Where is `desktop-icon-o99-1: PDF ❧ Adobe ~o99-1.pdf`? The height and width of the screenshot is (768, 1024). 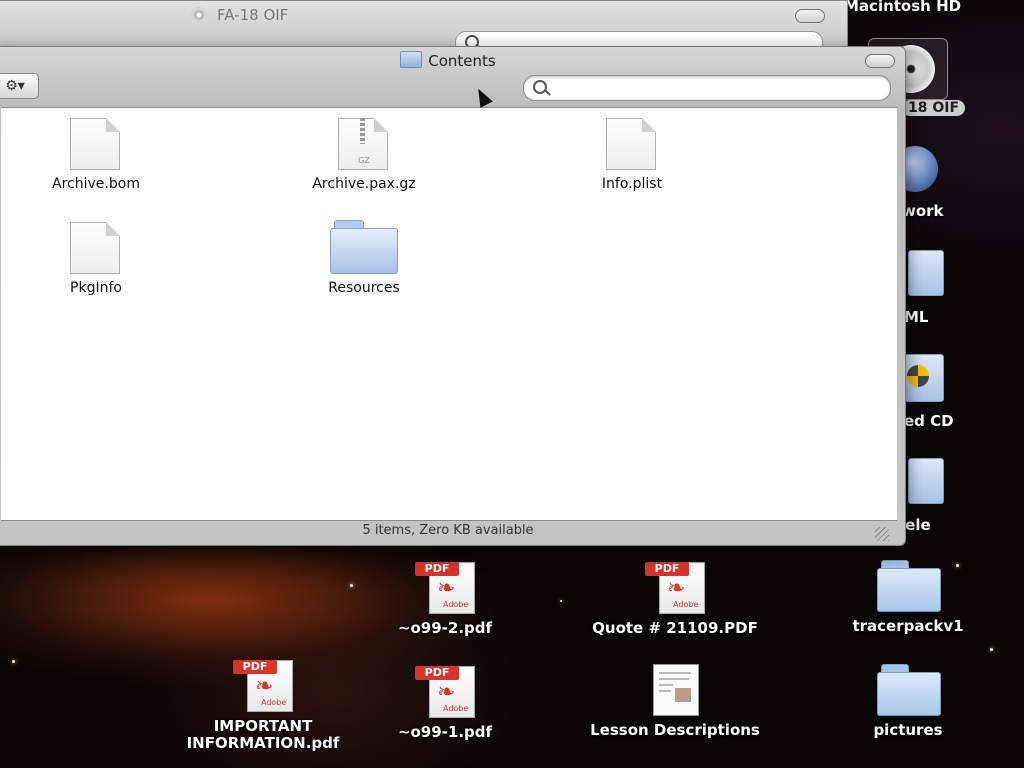 desktop-icon-o99-1: PDF ❧ Adobe ~o99-1.pdf is located at coordinates (445, 702).